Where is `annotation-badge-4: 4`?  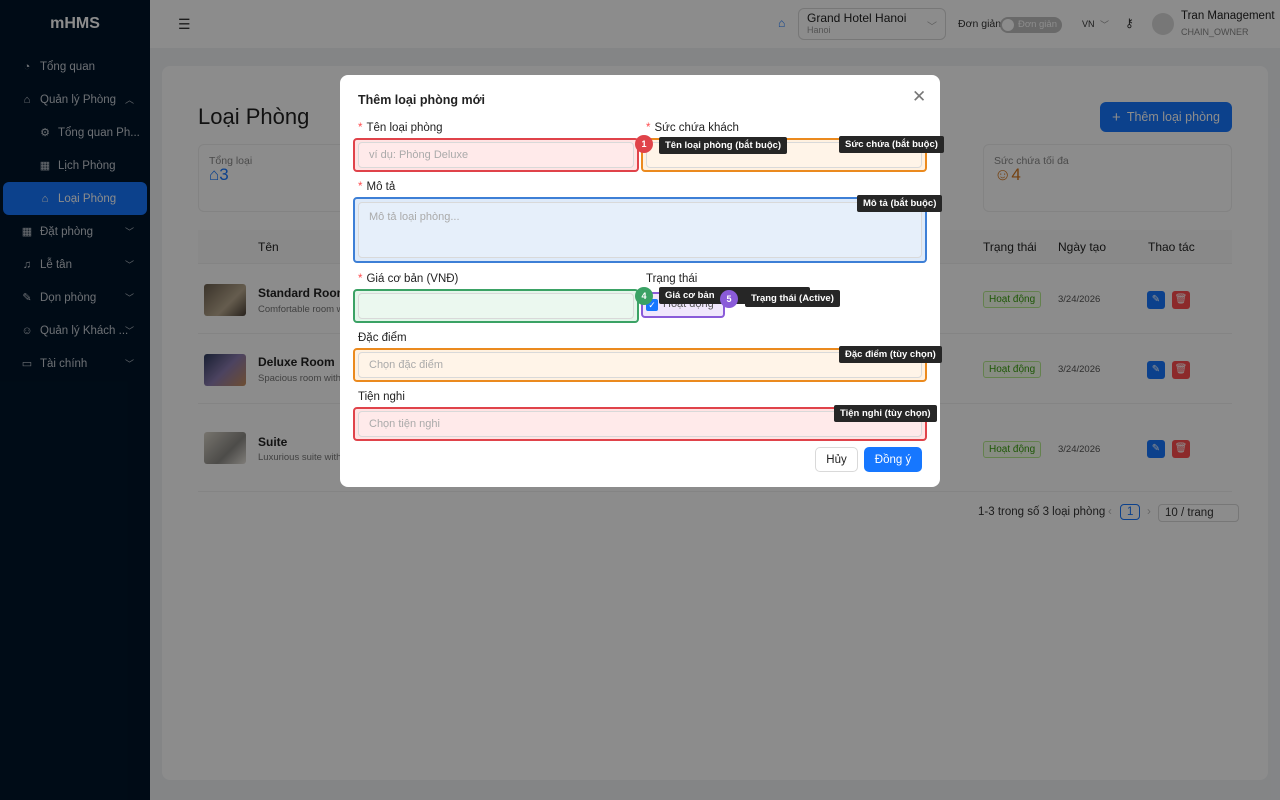
annotation-badge-4: 4 is located at coordinates (644, 296).